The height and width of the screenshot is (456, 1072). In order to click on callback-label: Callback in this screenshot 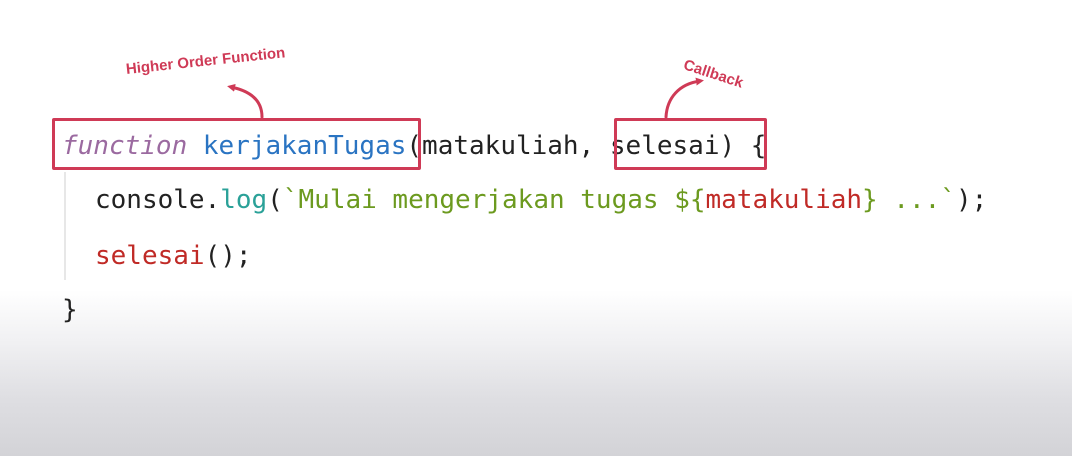, I will do `click(713, 74)`.